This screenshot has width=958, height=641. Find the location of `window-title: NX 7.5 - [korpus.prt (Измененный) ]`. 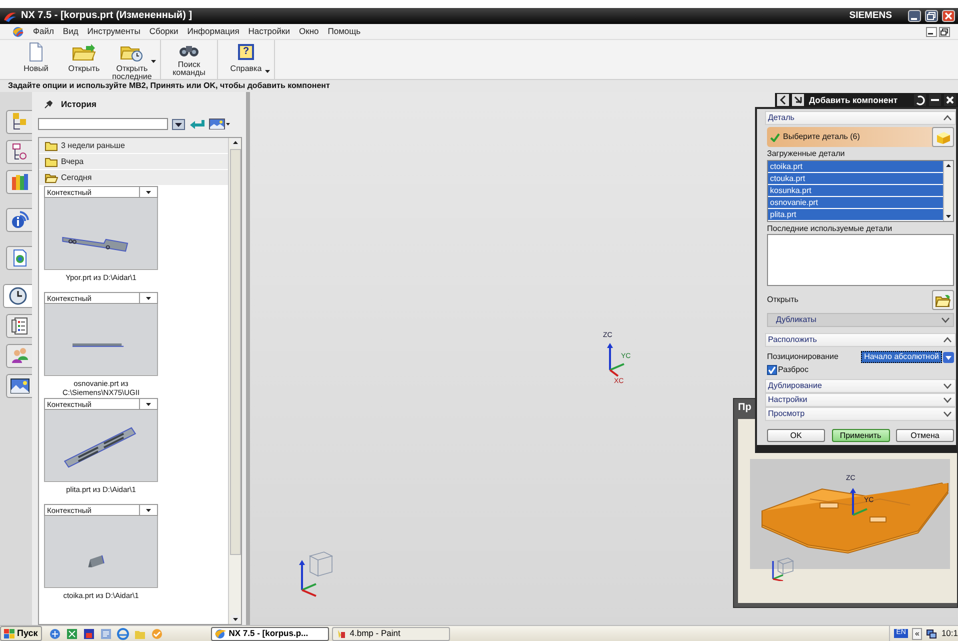

window-title: NX 7.5 - [korpus.prt (Измененный) ] is located at coordinates (106, 16).